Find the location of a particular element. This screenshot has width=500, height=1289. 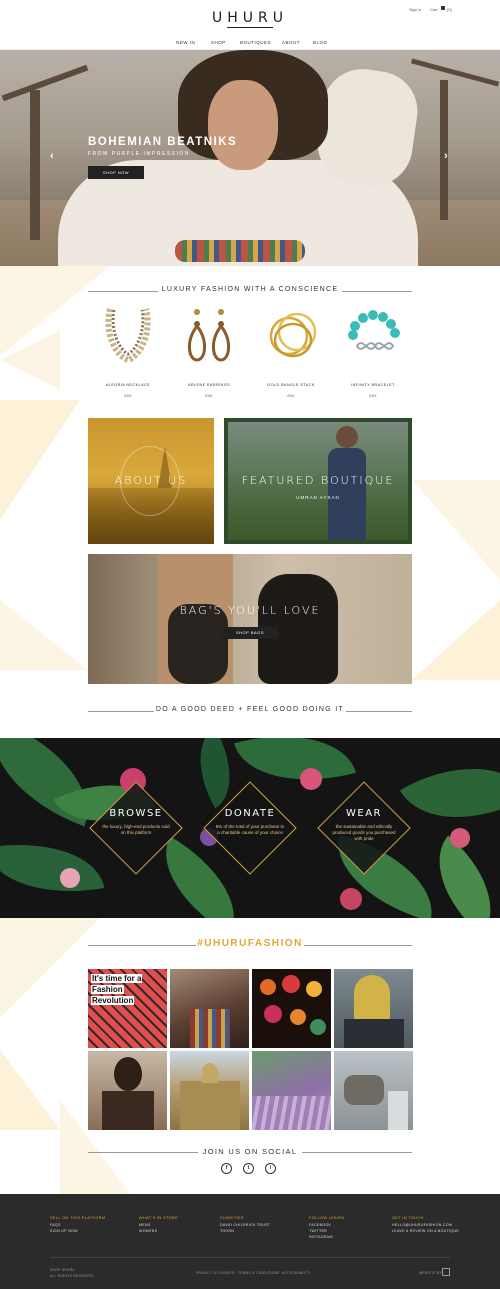

featured-boutique-tile: FEATURED BOUTIQUE UMRAN AYSAN is located at coordinates (318, 481).